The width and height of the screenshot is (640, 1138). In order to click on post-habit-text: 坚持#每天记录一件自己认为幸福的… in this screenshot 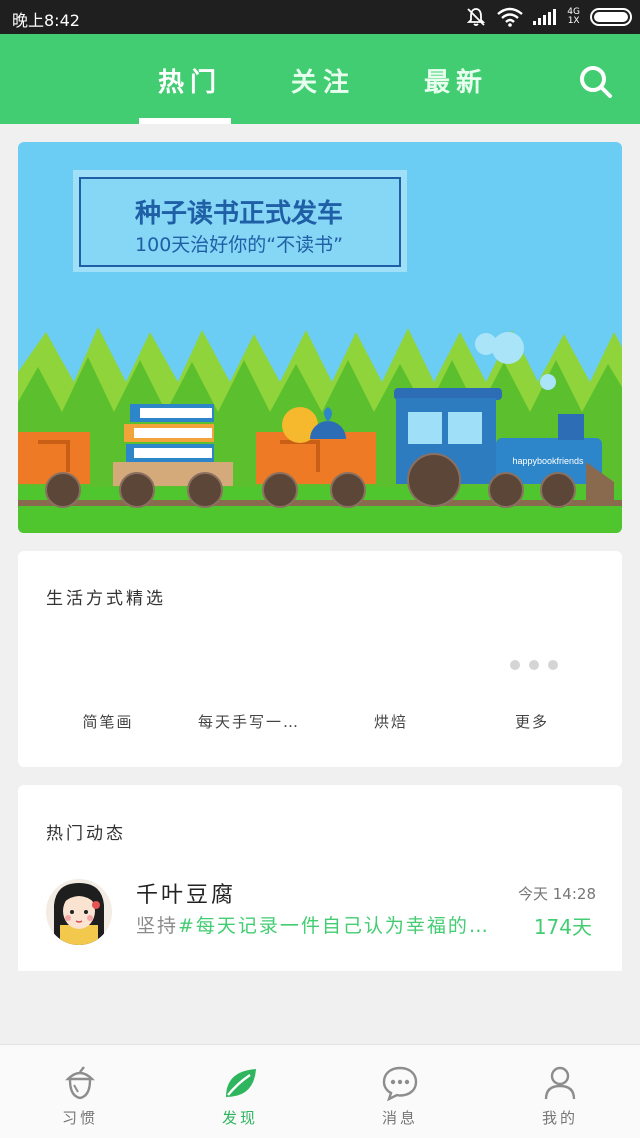, I will do `click(331, 924)`.